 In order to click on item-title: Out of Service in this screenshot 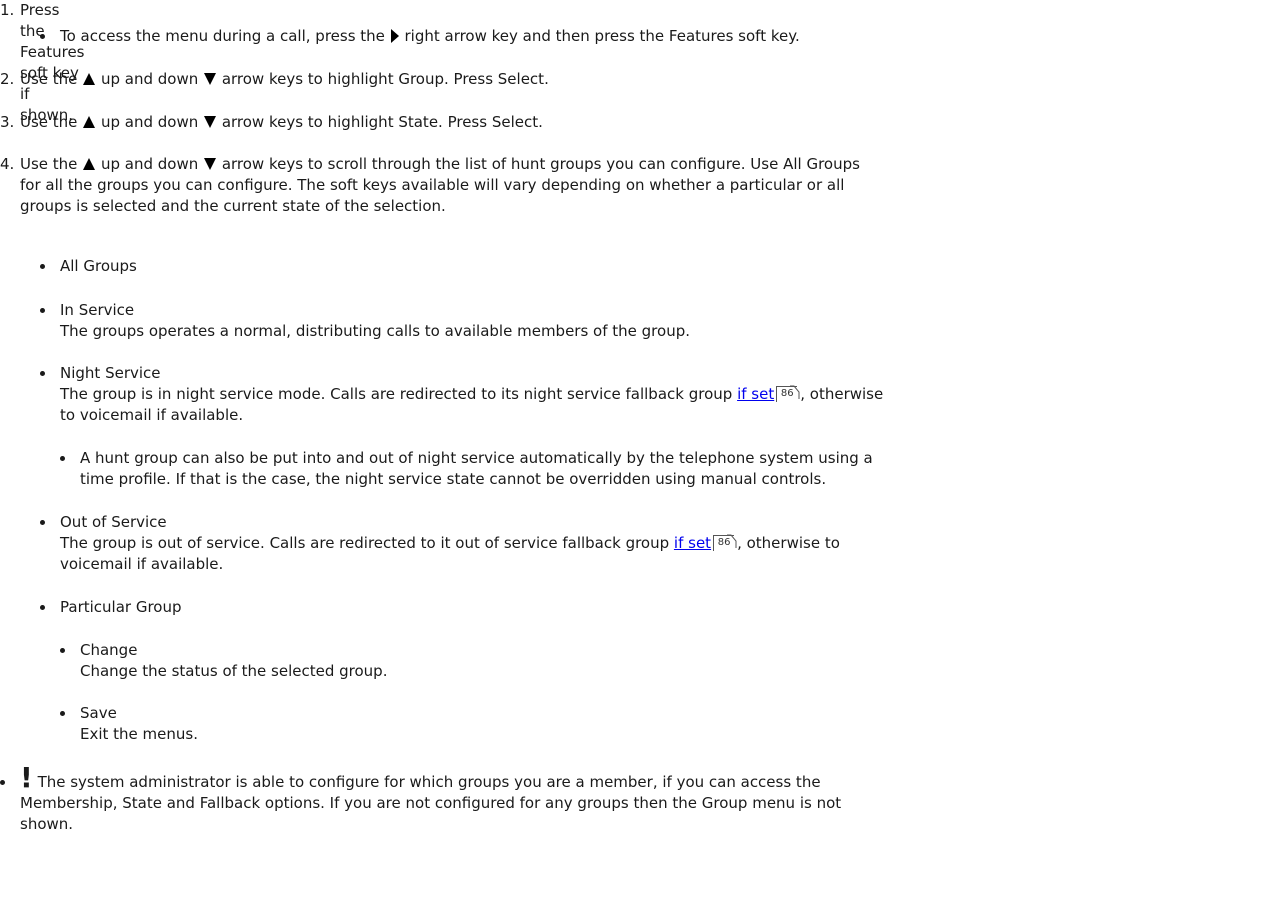, I will do `click(113, 522)`.